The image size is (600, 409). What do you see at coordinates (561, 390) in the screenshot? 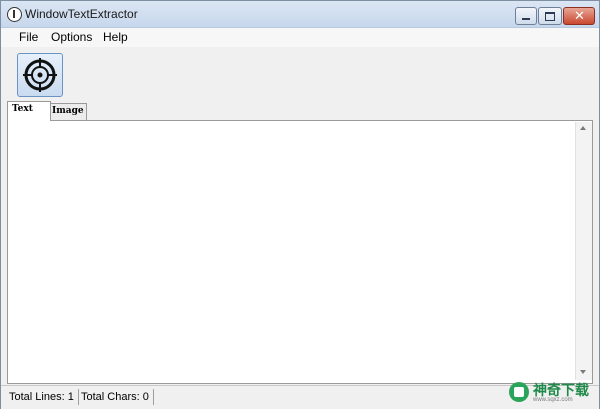
I see `watermark-text: 神奇下载` at bounding box center [561, 390].